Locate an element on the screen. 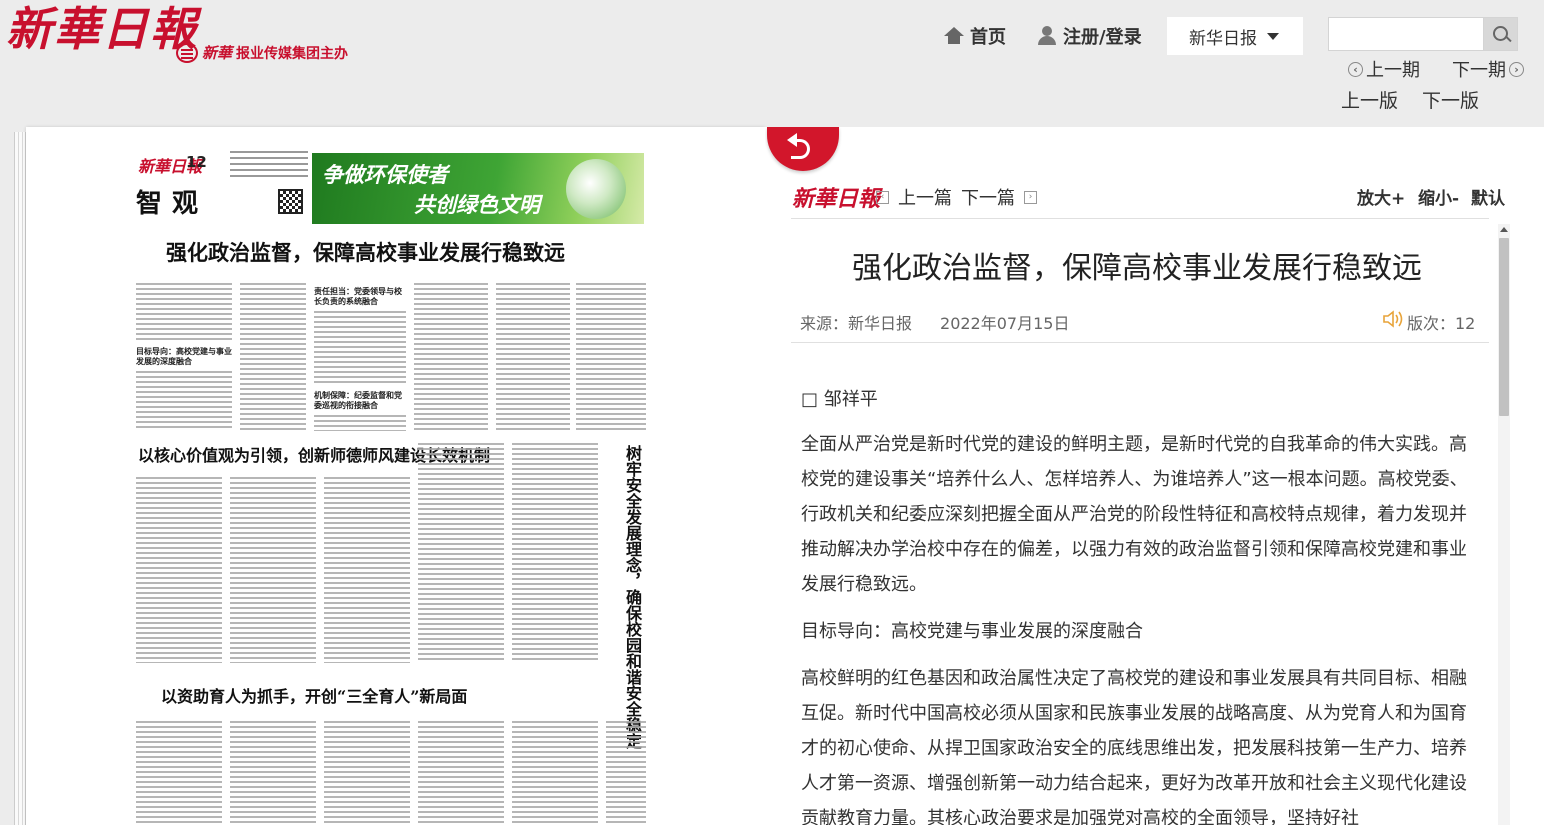 This screenshot has width=1544, height=825. circle-arrow-left-icon: ‹ is located at coordinates (1355, 69).